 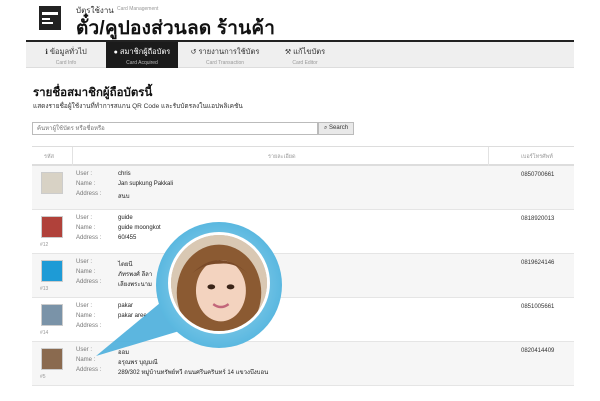 I want to click on member-photo-zoom, so click(x=219, y=283).